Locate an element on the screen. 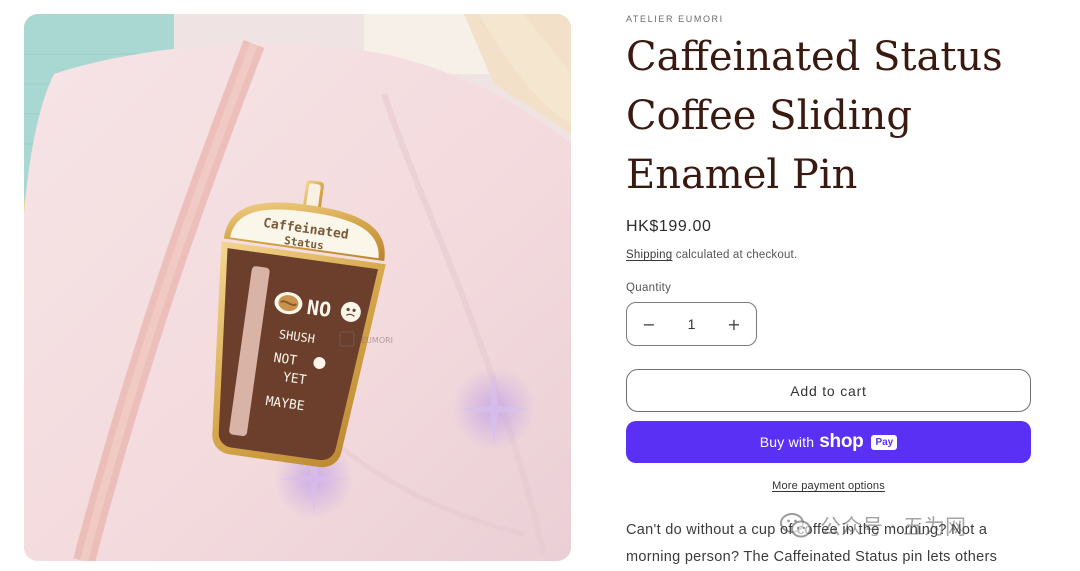 The height and width of the screenshot is (571, 1080). shop-pay-logo: shop is located at coordinates (841, 441).